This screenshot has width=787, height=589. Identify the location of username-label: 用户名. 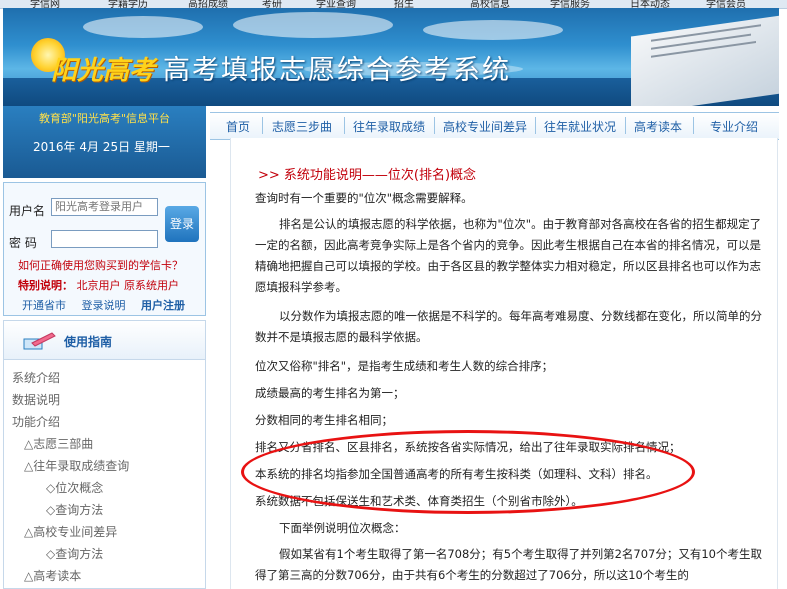
(27, 211).